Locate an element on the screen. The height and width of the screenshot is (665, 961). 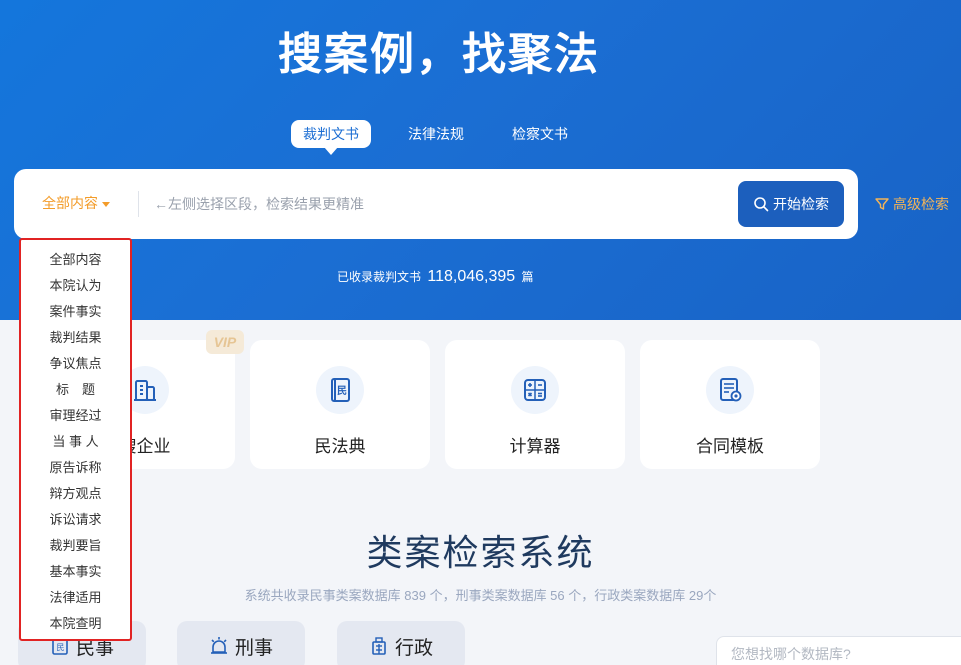
search-bar: 全部内容 开始检索 is located at coordinates (436, 204).